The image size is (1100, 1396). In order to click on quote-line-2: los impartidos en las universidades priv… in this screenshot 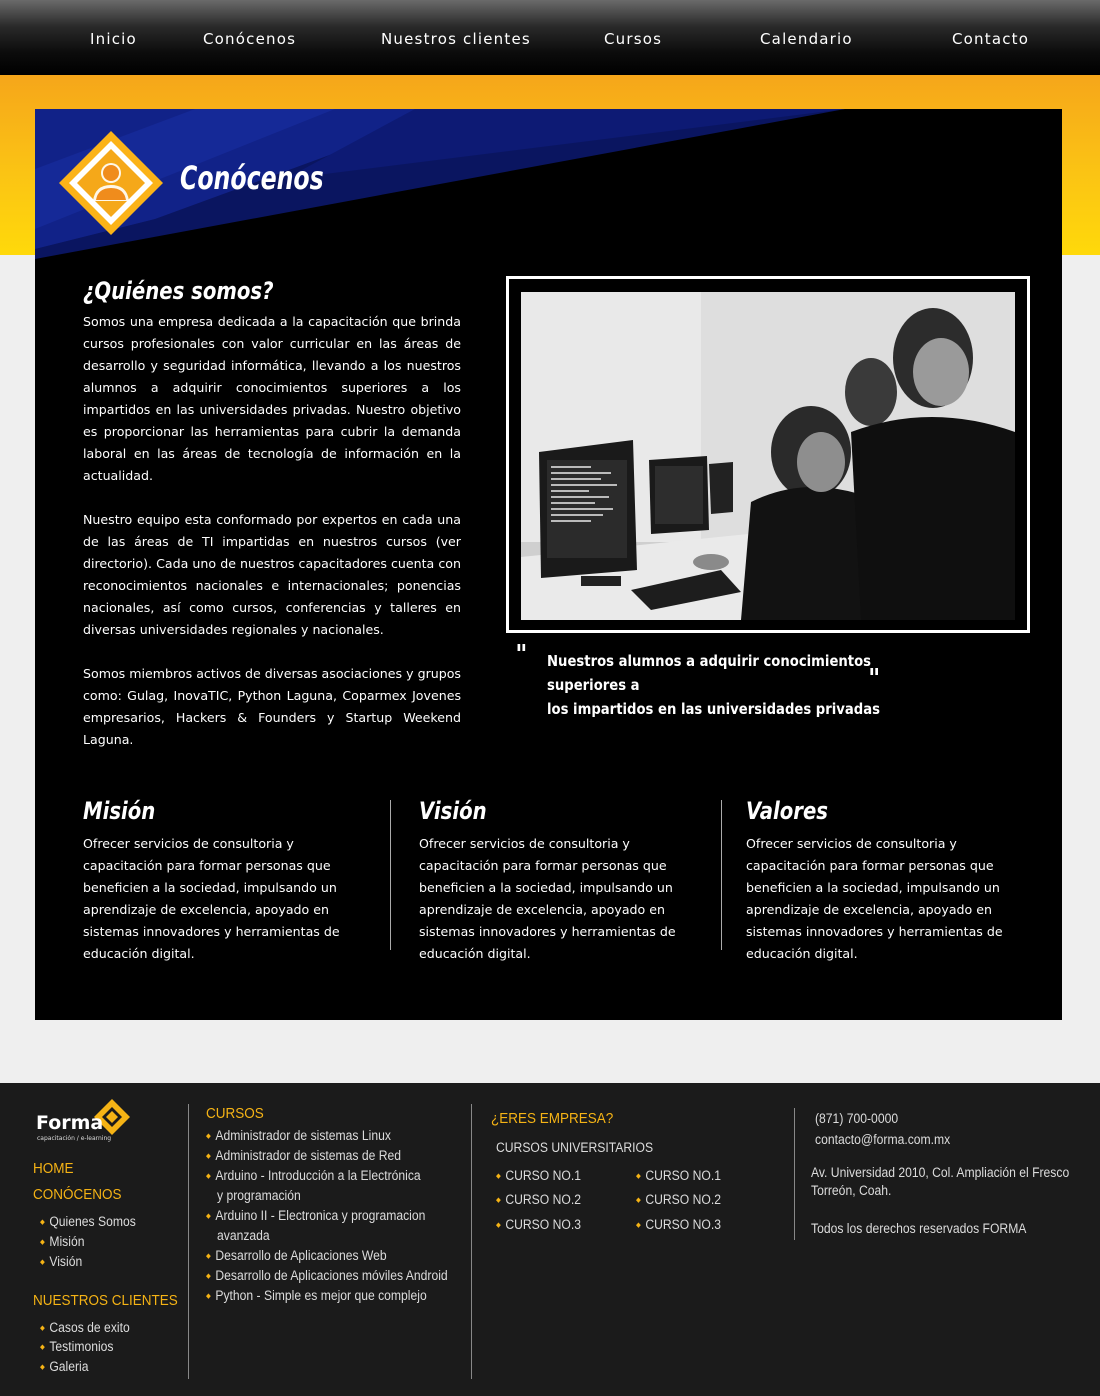, I will do `click(714, 709)`.